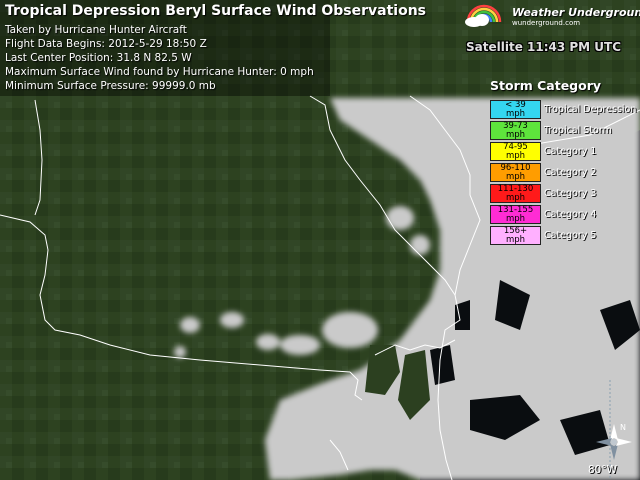 The height and width of the screenshot is (480, 640). I want to click on legend-item: 96-110 mph Category 2, so click(565, 173).